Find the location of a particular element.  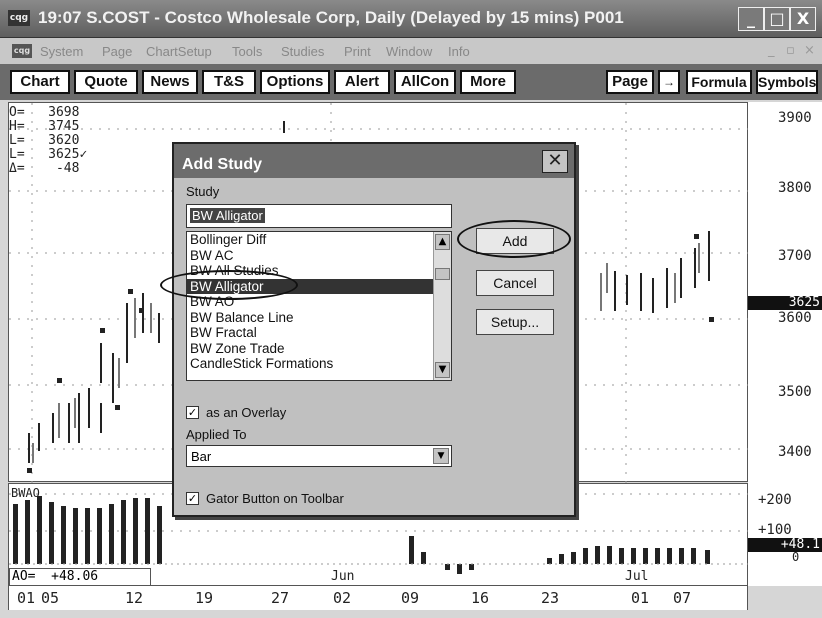

study-input: BW Alligator is located at coordinates (319, 216).